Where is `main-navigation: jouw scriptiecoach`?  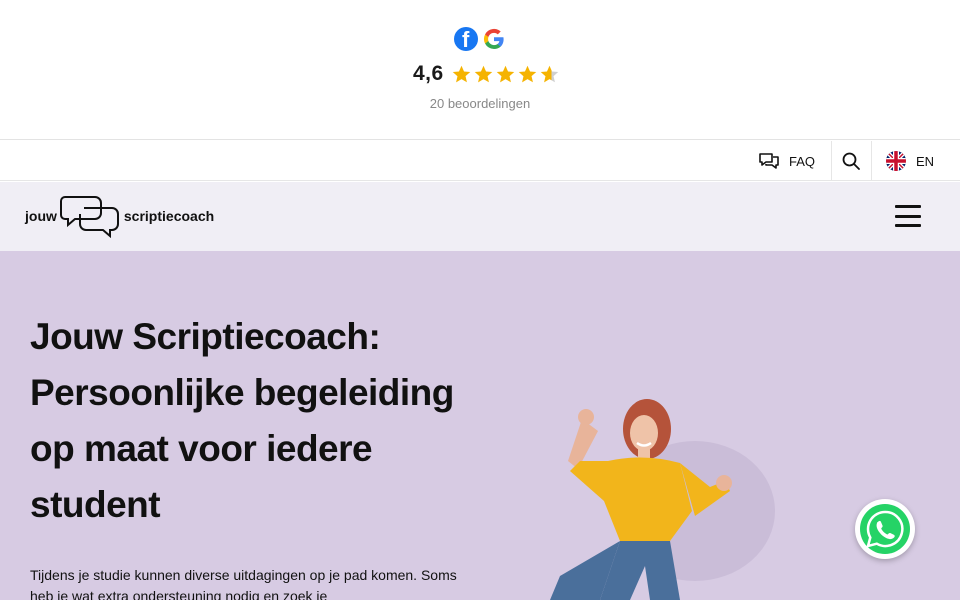
main-navigation: jouw scriptiecoach is located at coordinates (480, 216).